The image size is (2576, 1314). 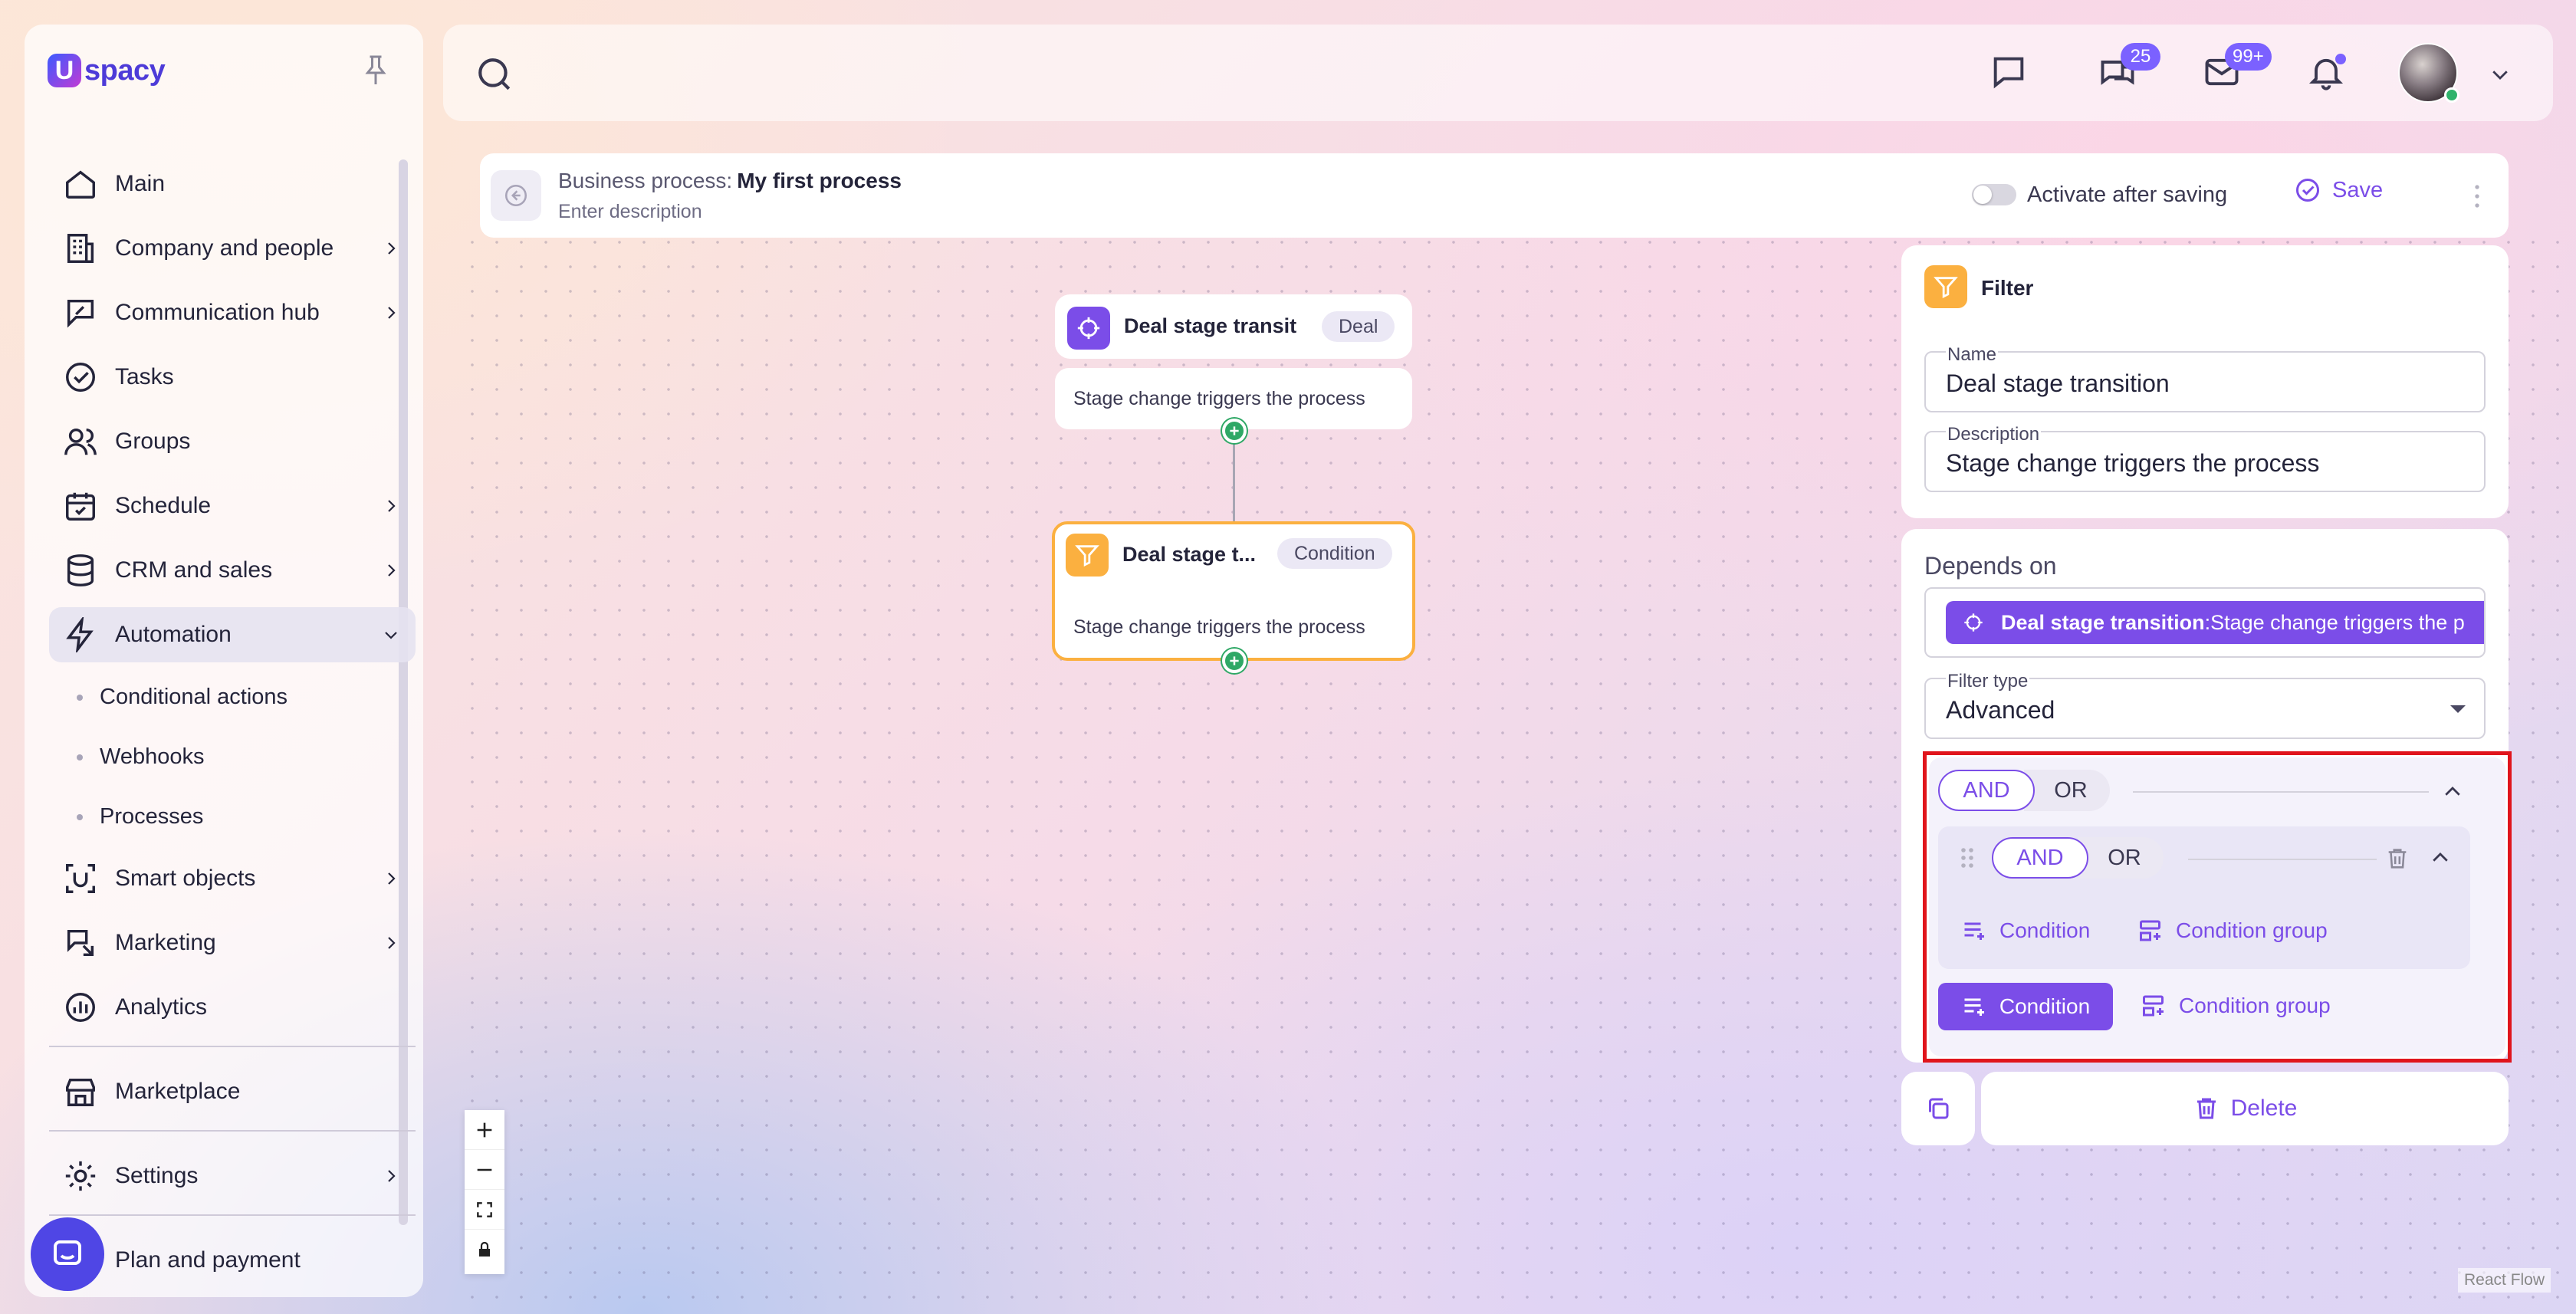 I want to click on sidebar-item-main: Main, so click(x=232, y=184).